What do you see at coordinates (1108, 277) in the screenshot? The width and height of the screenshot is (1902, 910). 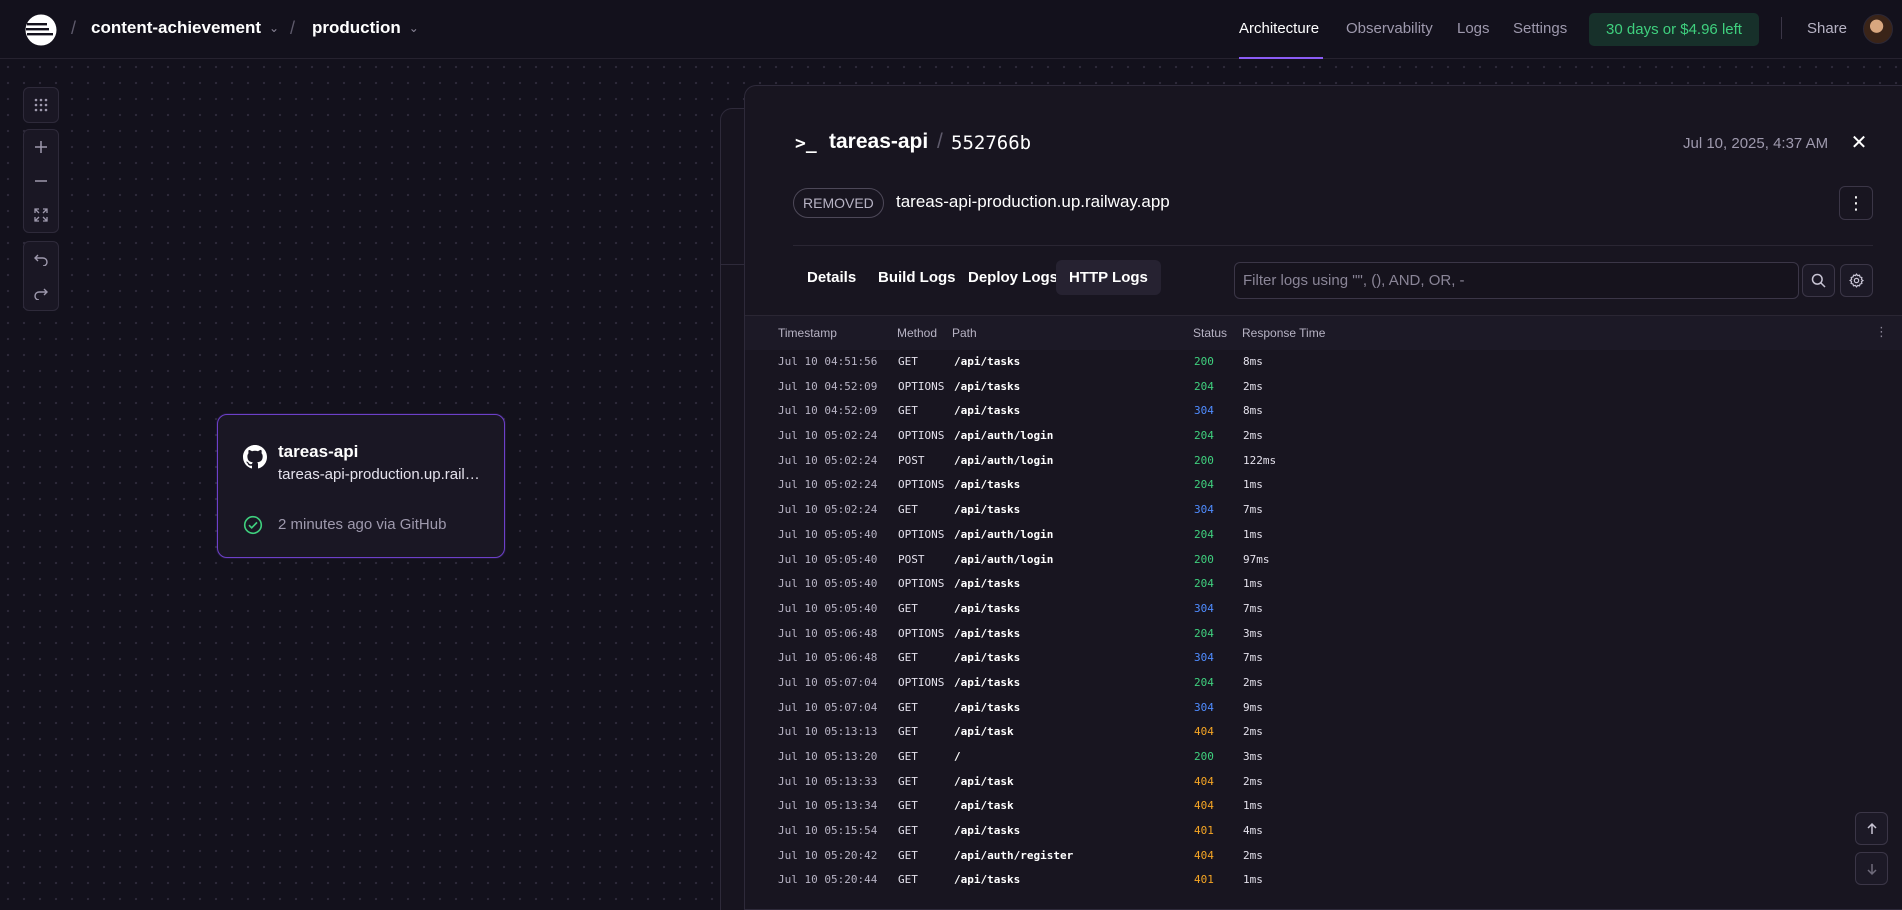 I see `tab-http-logs: HTTP Logs` at bounding box center [1108, 277].